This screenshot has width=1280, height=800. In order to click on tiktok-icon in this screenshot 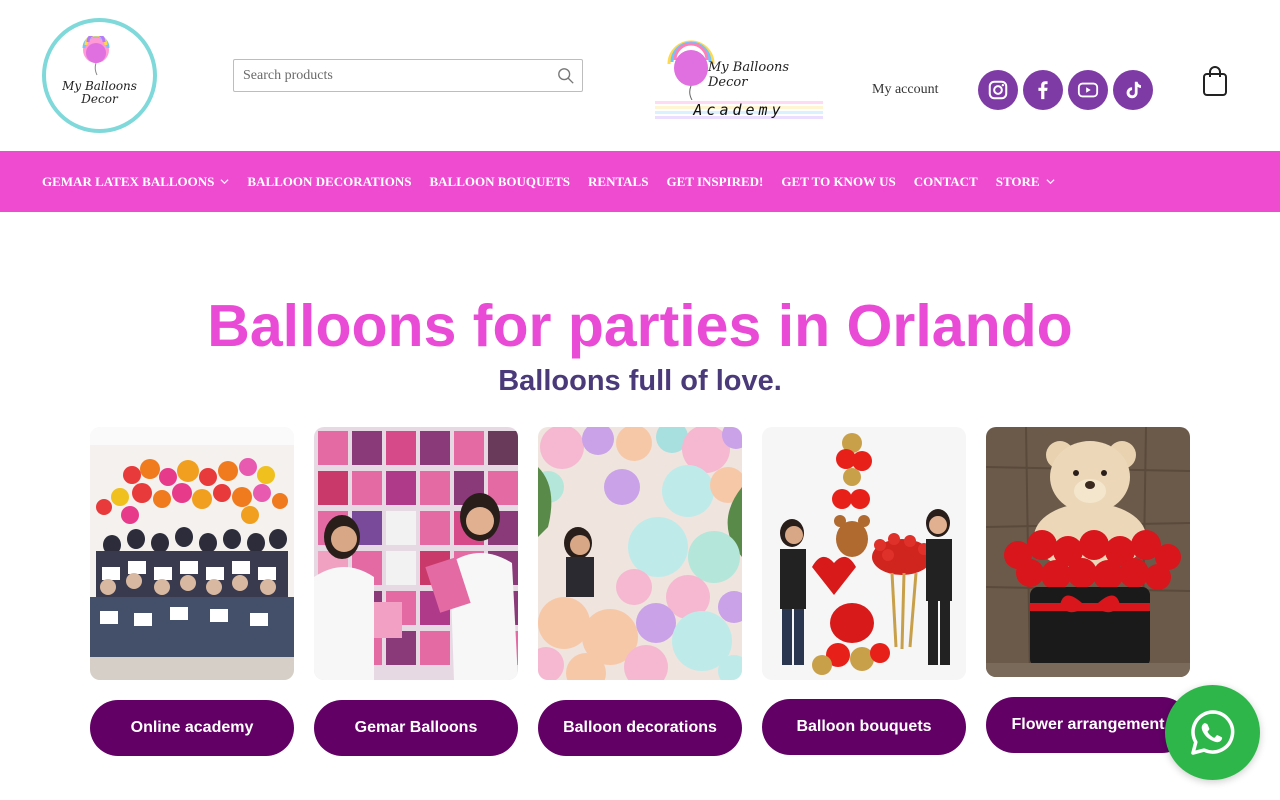, I will do `click(1133, 90)`.